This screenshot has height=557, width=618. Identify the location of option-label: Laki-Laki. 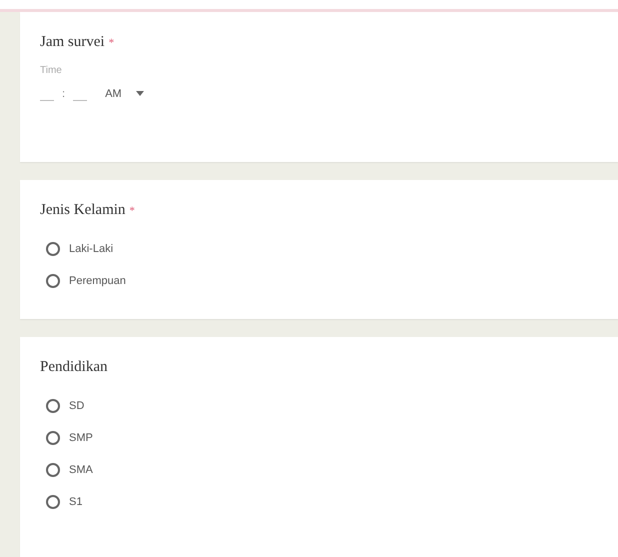
(91, 249).